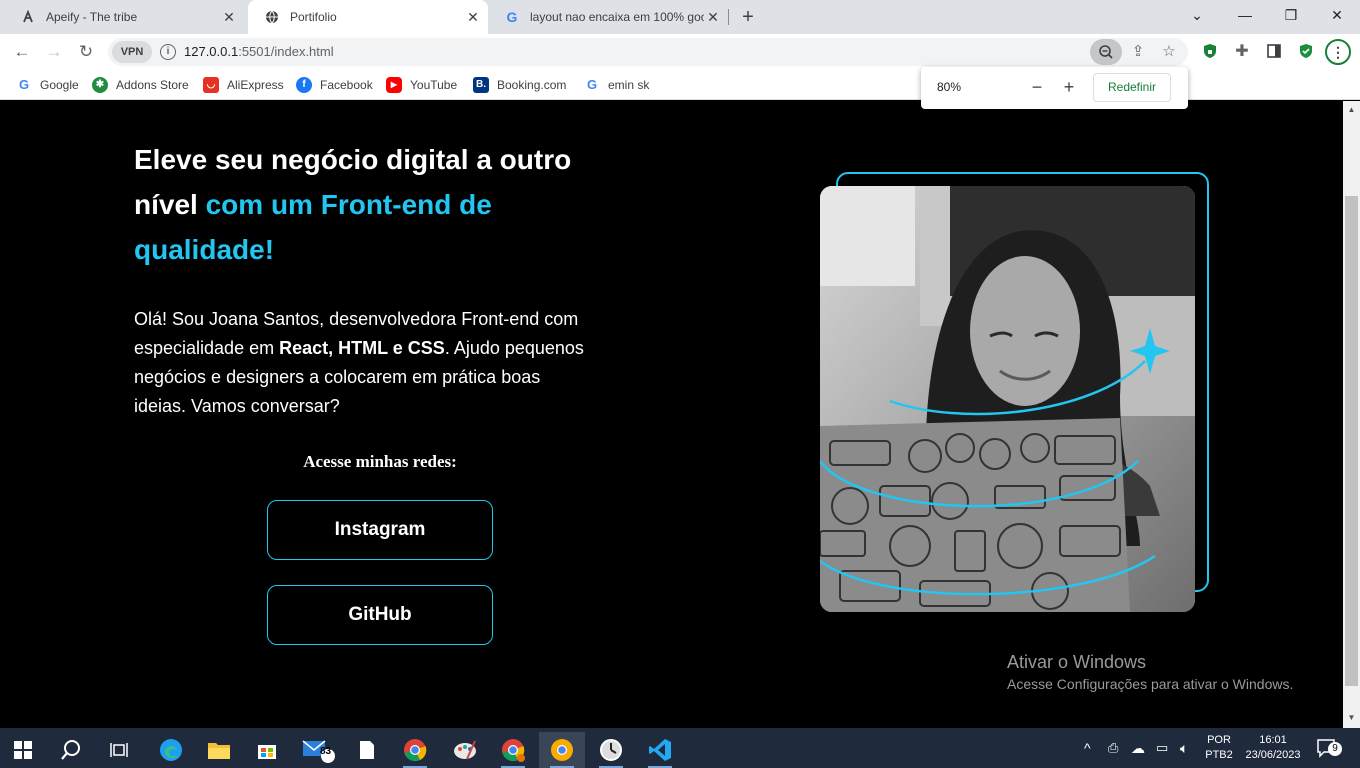  Describe the element at coordinates (255, 85) in the screenshot. I see `bookmark-label: AliExpress` at that location.